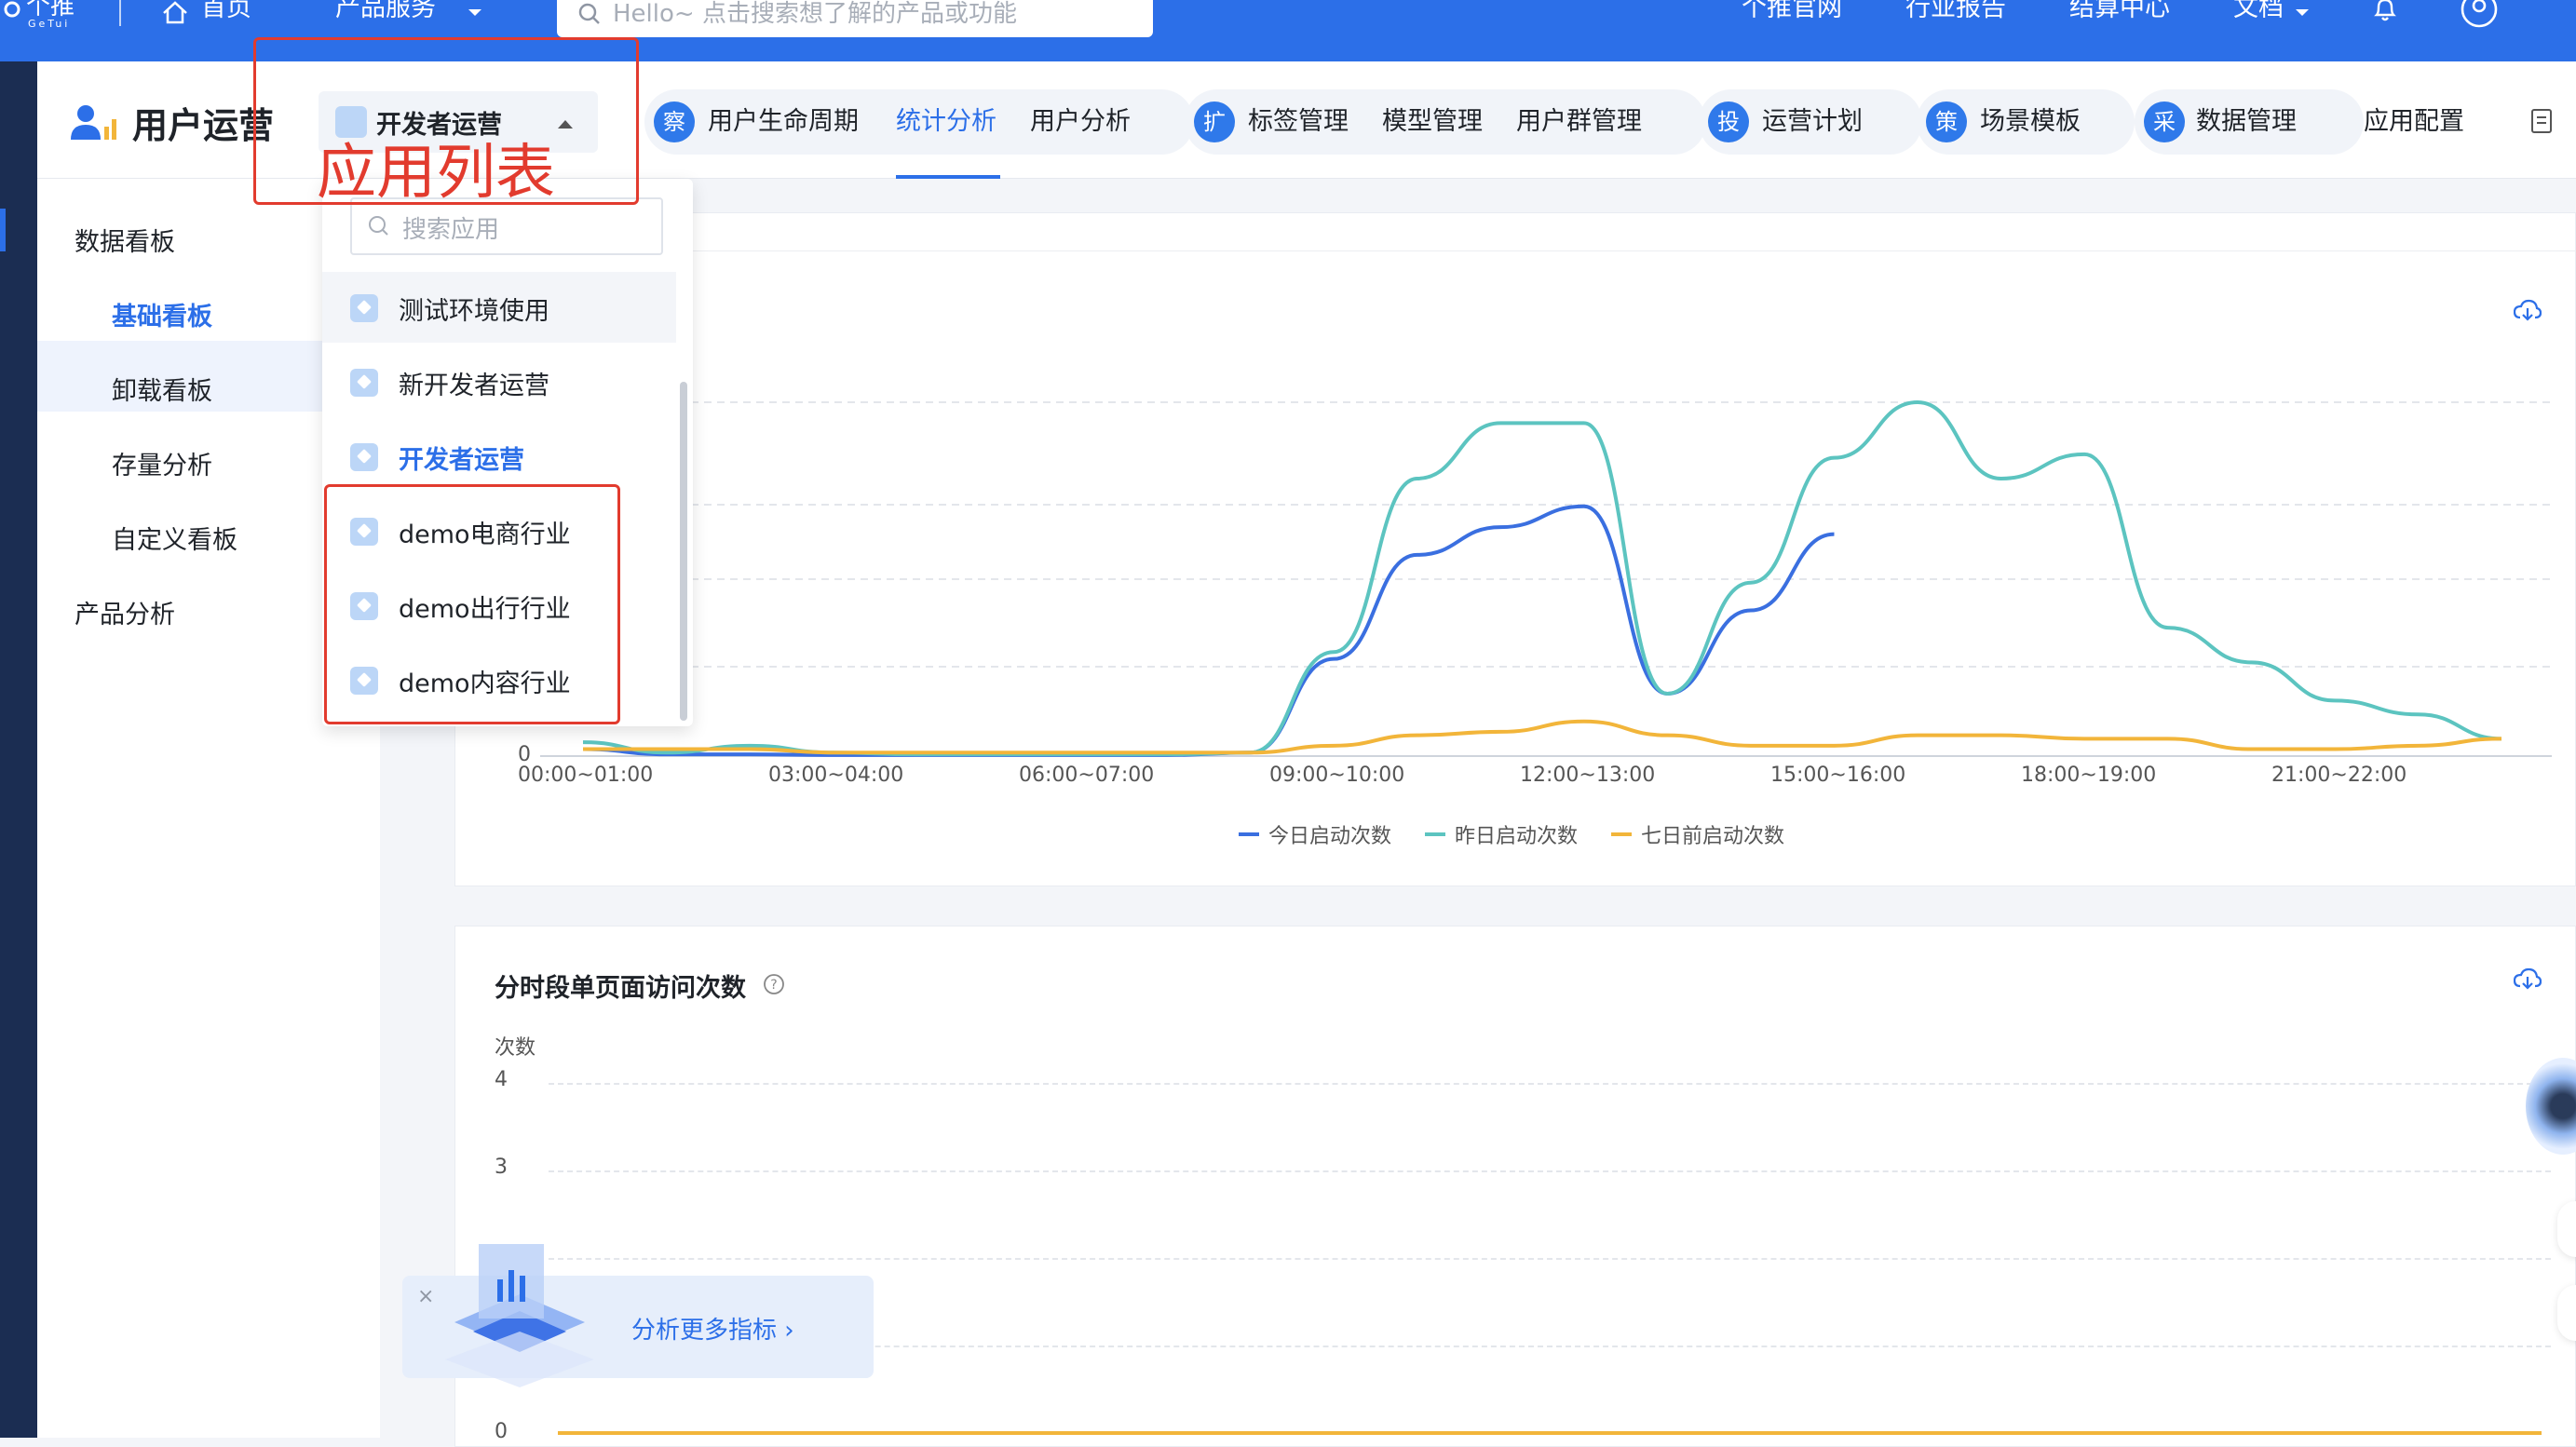 This screenshot has height=1447, width=2576. What do you see at coordinates (1435, 834) in the screenshot?
I see `legend-swatch-yesterday` at bounding box center [1435, 834].